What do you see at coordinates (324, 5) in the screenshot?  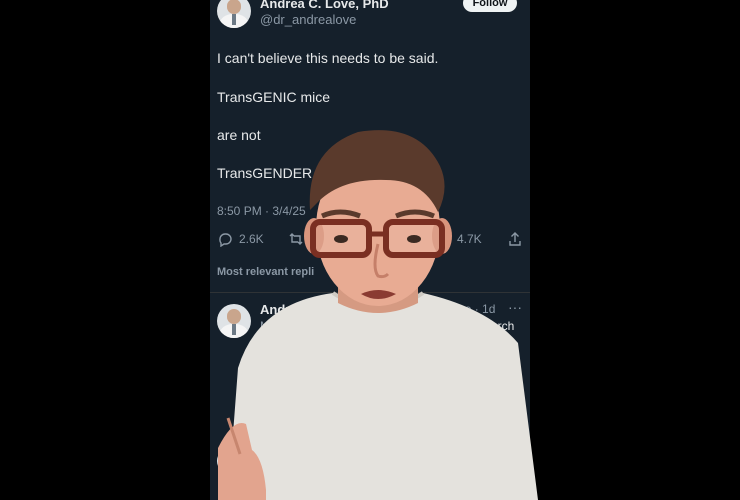 I see `author-name: Andrea C. Love, PhD` at bounding box center [324, 5].